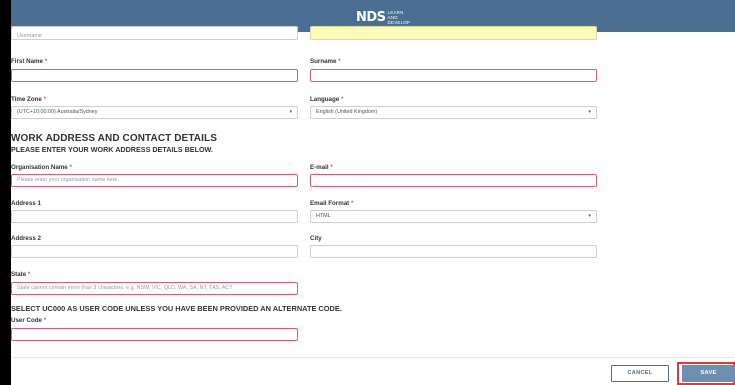 This screenshot has width=735, height=385. Describe the element at coordinates (373, 357) in the screenshot. I see `footer-divider` at that location.